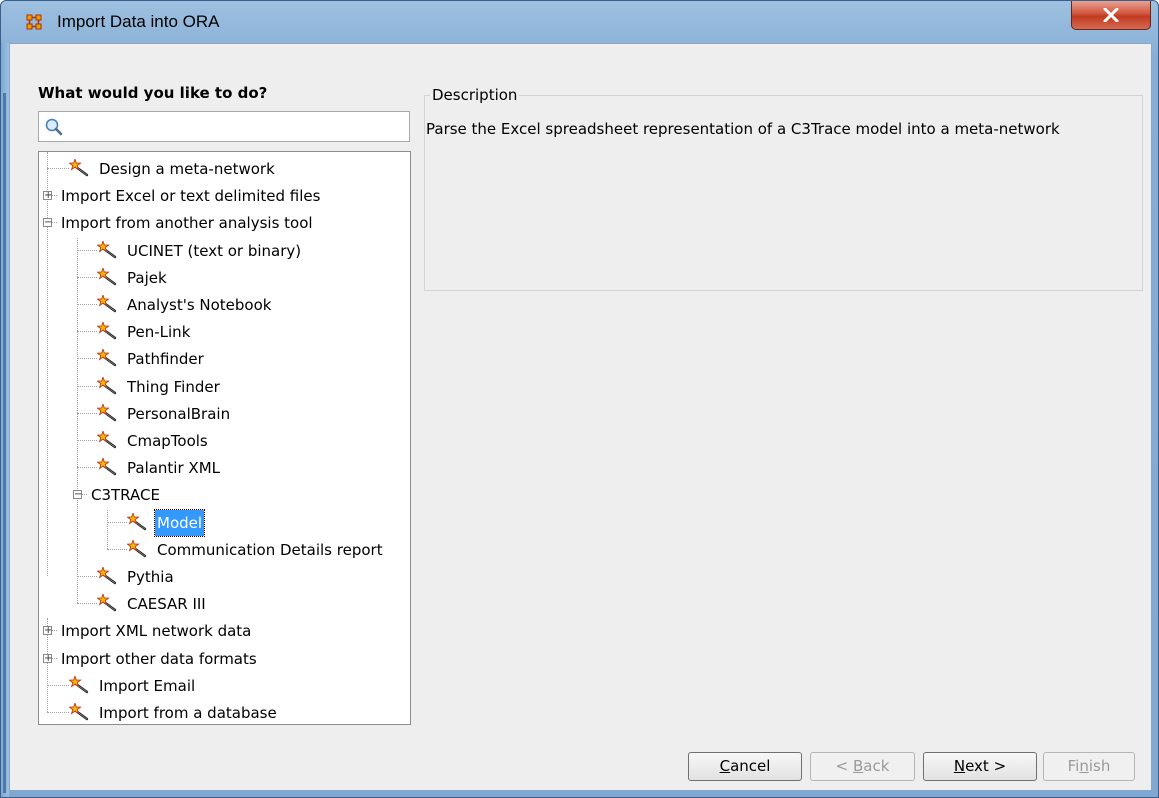 The image size is (1159, 798). I want to click on window-left-border, so click(5, 420).